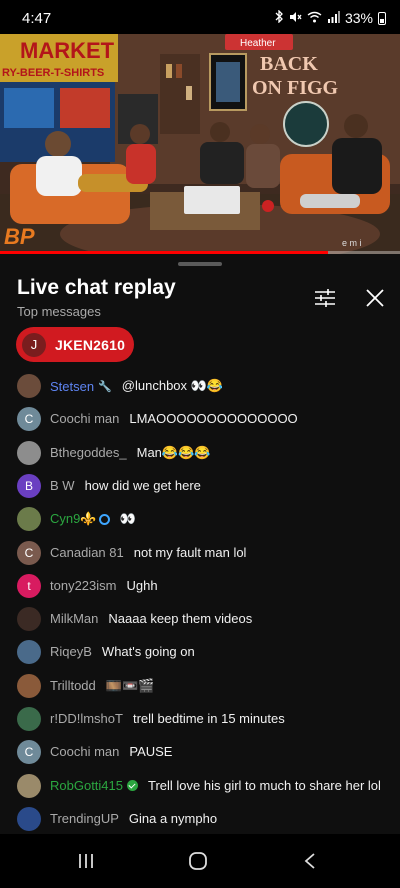  What do you see at coordinates (127, 519) in the screenshot?
I see `chat-message-text: 👀` at bounding box center [127, 519].